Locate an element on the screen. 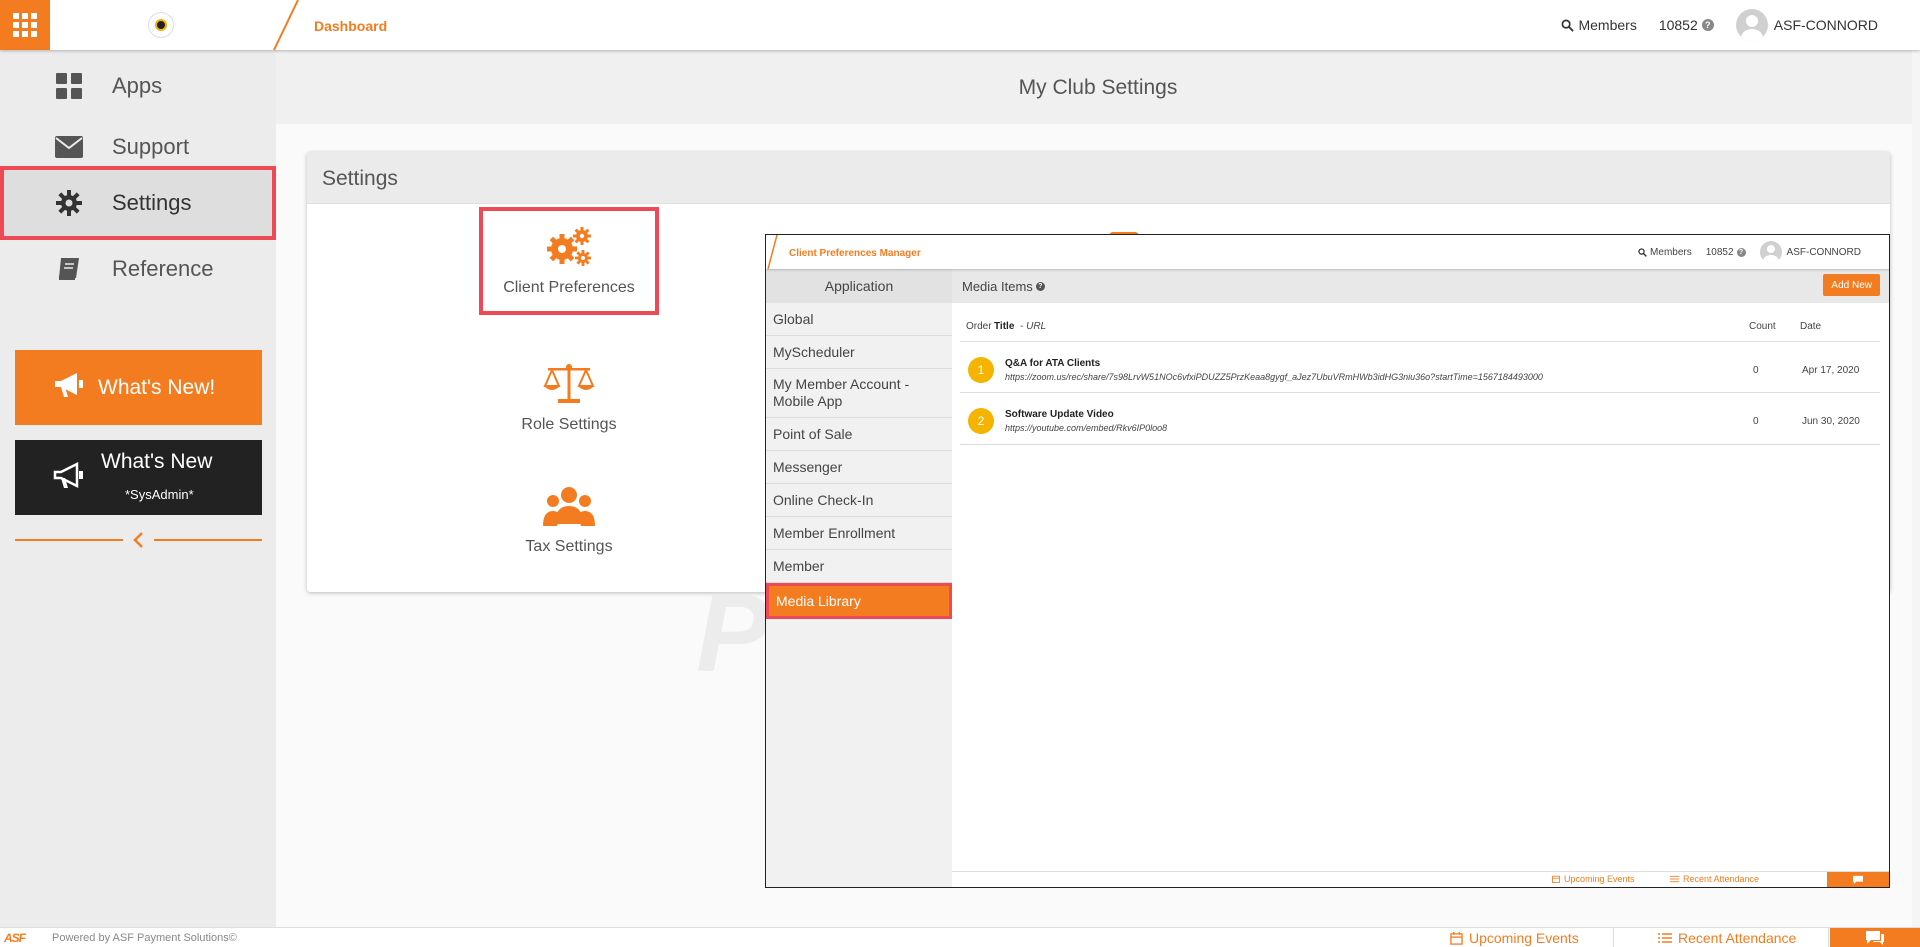 The width and height of the screenshot is (1920, 947). app-item-global: Global is located at coordinates (859, 319).